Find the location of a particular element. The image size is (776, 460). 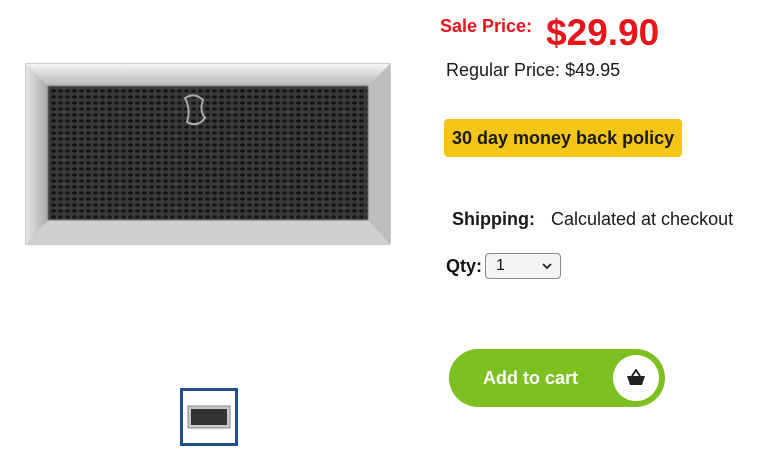

thumbnail-strip is located at coordinates (209, 417).